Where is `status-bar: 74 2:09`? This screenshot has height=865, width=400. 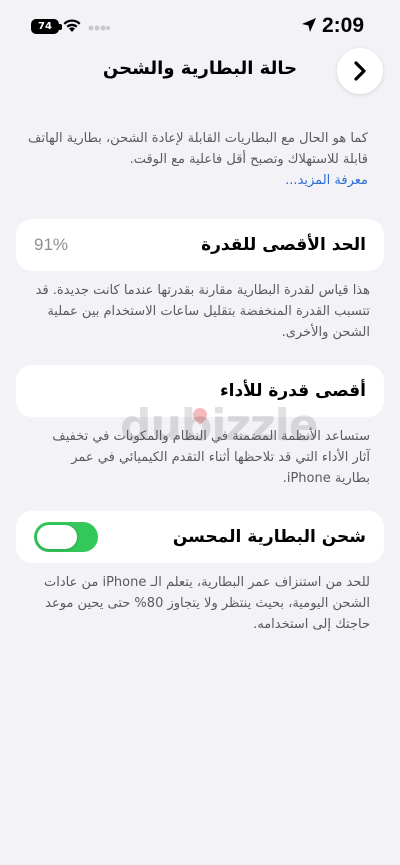
status-bar: 74 2:09 is located at coordinates (200, 26).